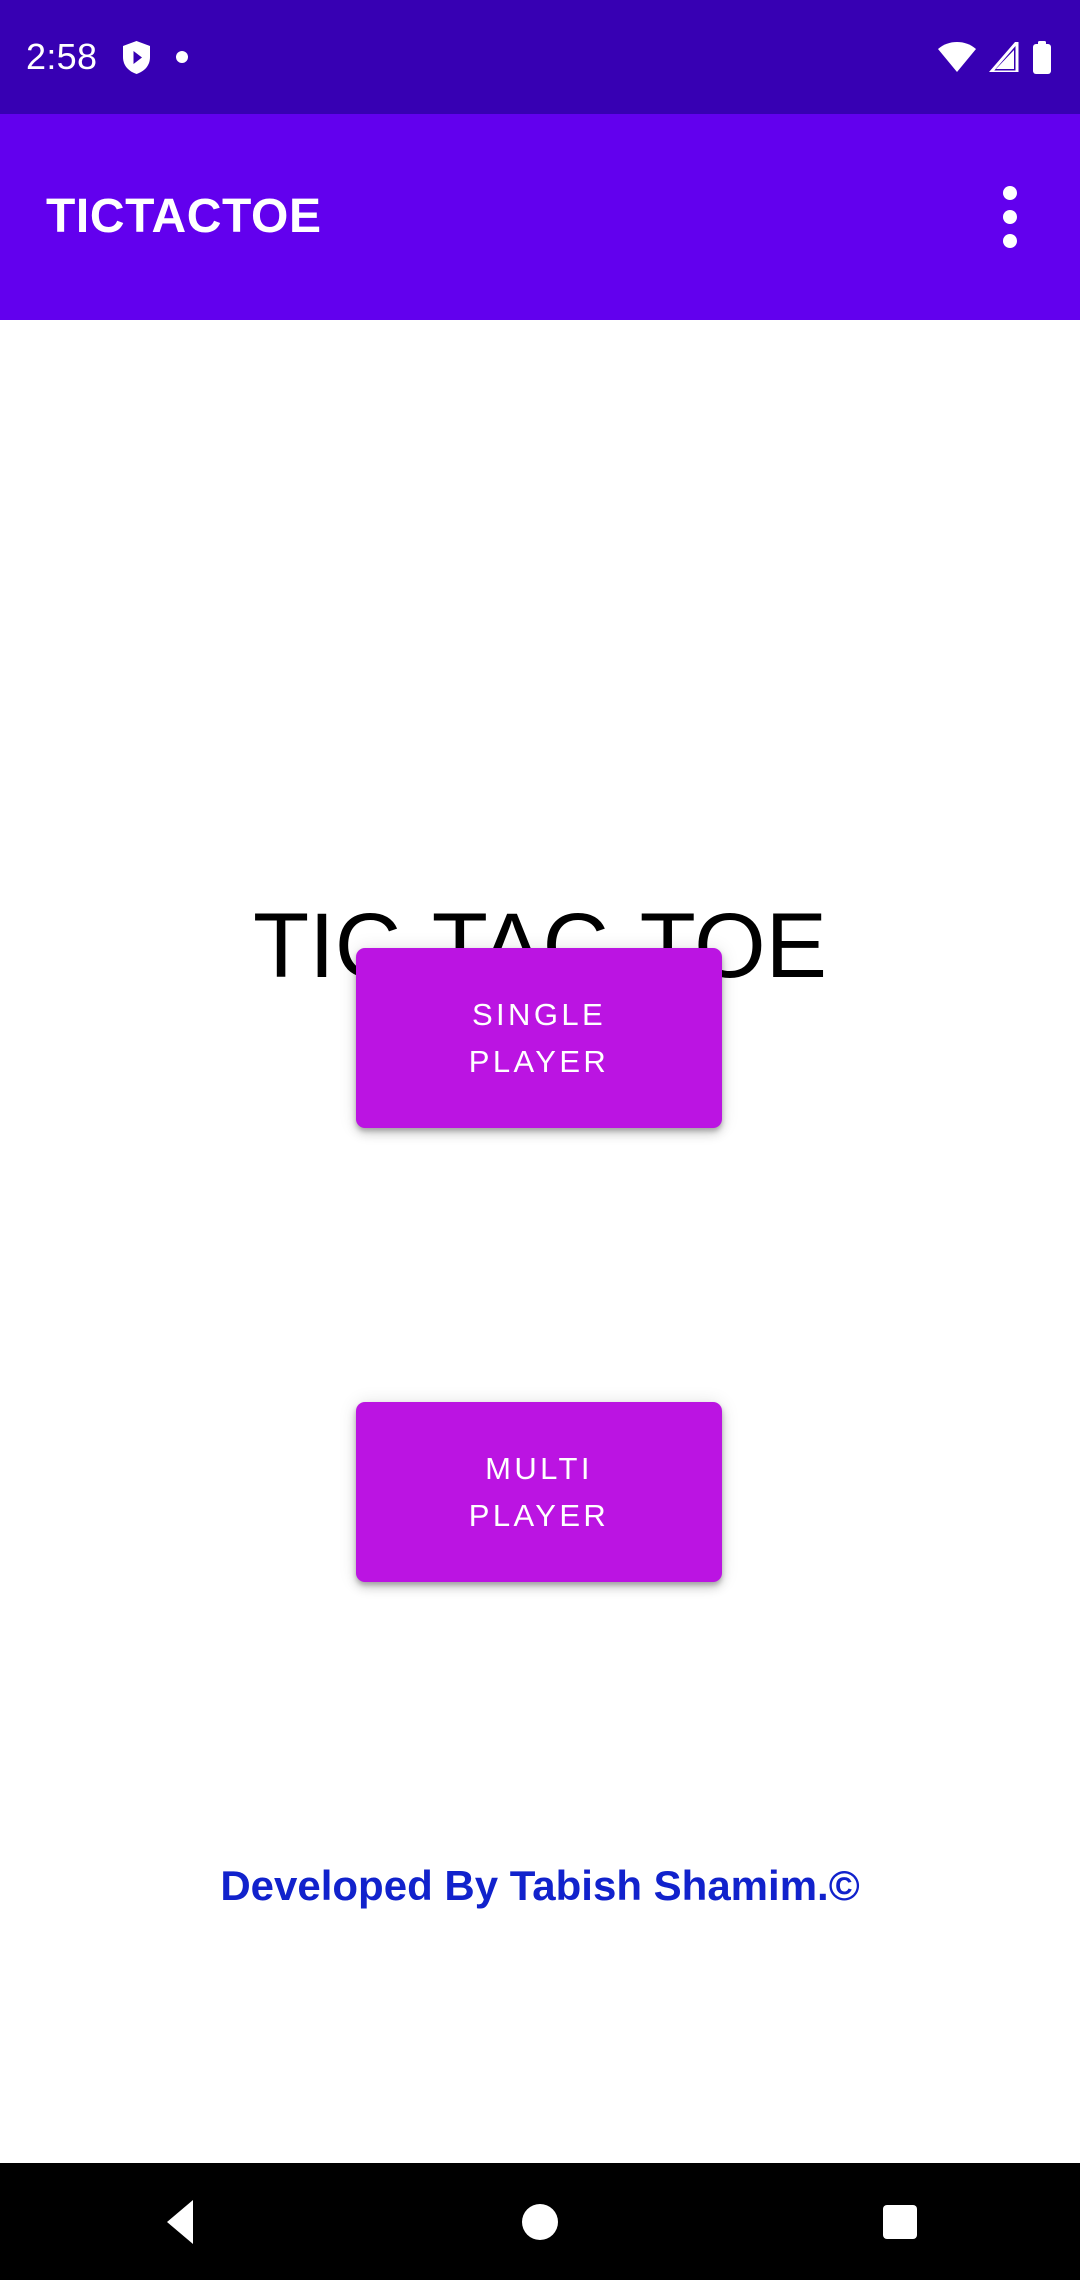 This screenshot has width=1080, height=2280. I want to click on cellular-signal-icon, so click(1004, 57).